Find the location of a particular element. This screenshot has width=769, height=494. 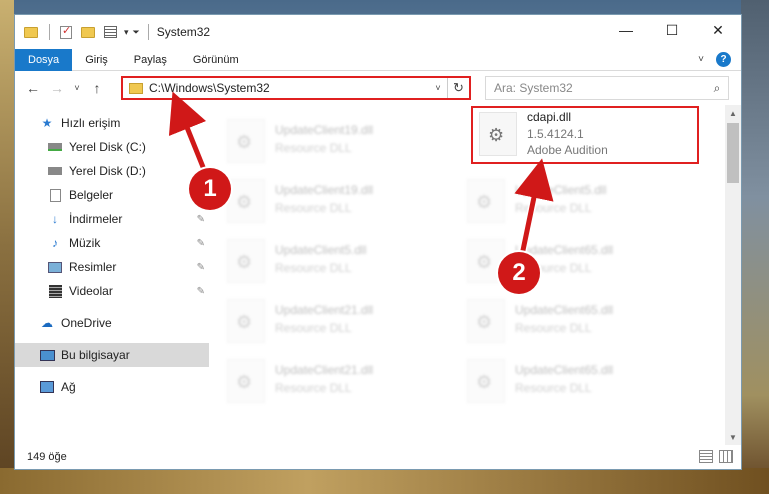

scroll-thumb is located at coordinates (733, 153).